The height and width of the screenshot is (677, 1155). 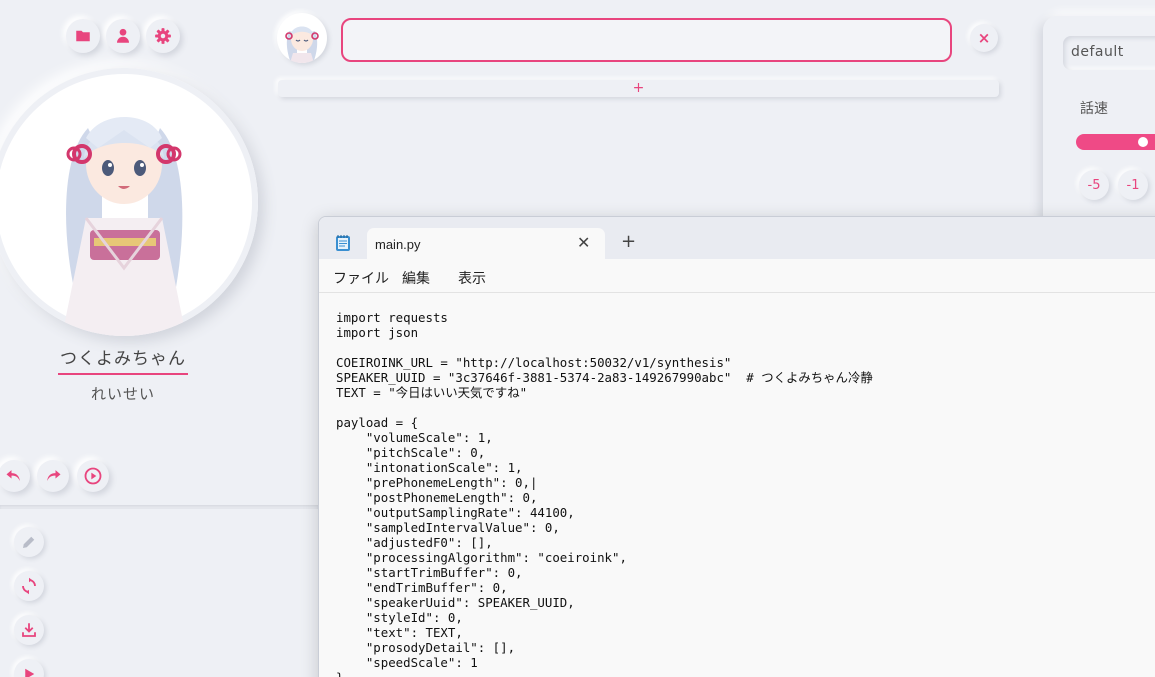 I want to click on code-line: "speakerUuid": SPEAKER_UUID,, so click(x=455, y=602).